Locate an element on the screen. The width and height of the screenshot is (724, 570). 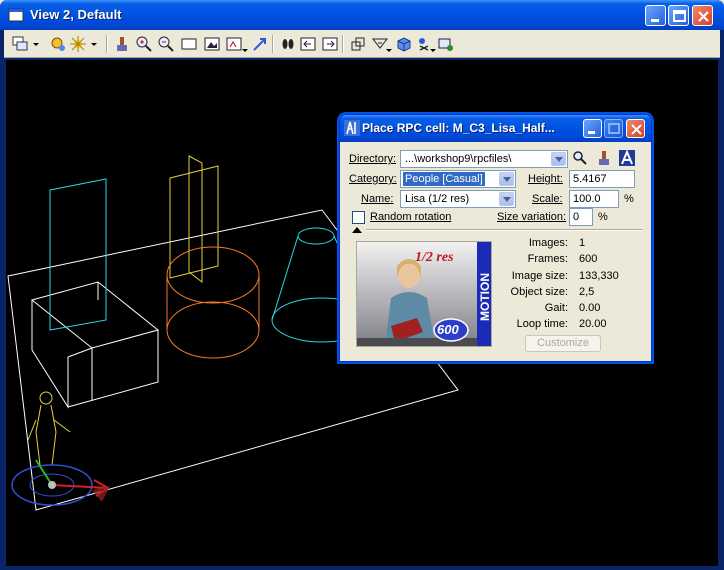
next-view-button is located at coordinates (330, 44).